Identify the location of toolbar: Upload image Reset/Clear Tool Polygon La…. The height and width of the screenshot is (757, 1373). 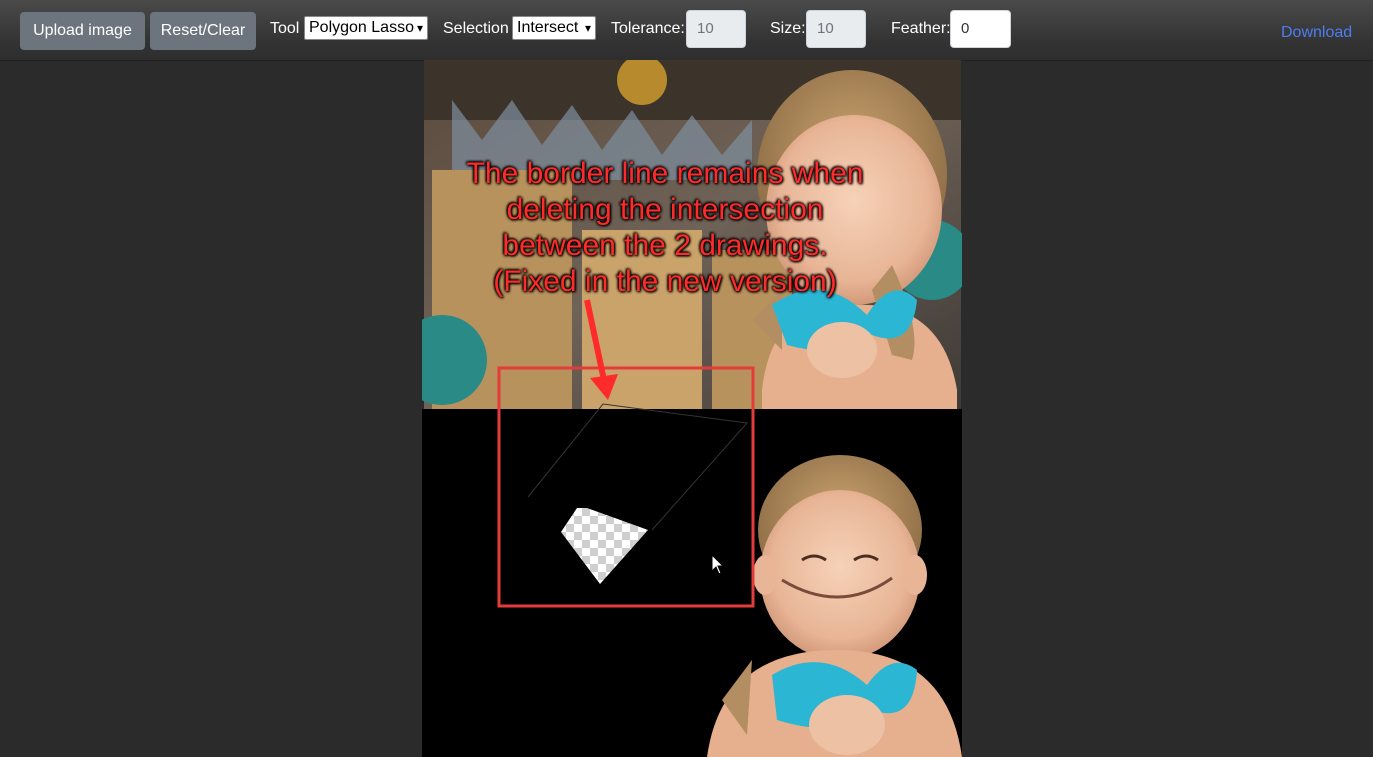
(686, 30).